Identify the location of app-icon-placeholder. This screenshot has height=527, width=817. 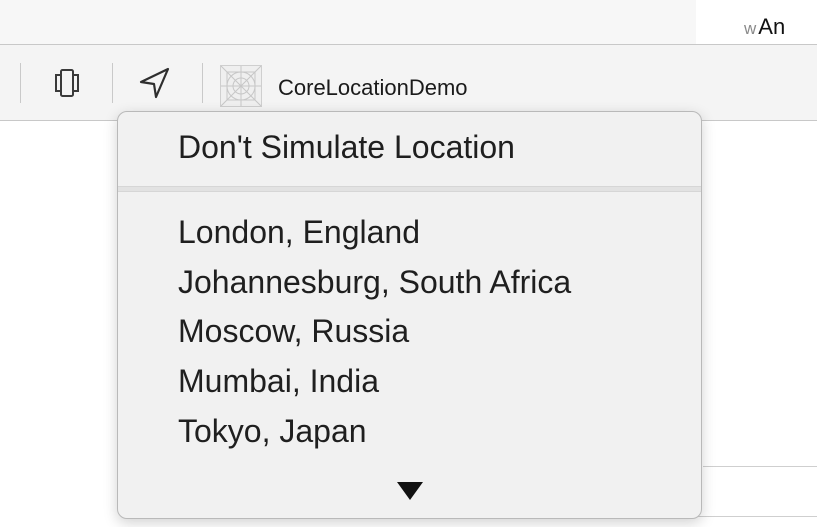
(241, 86).